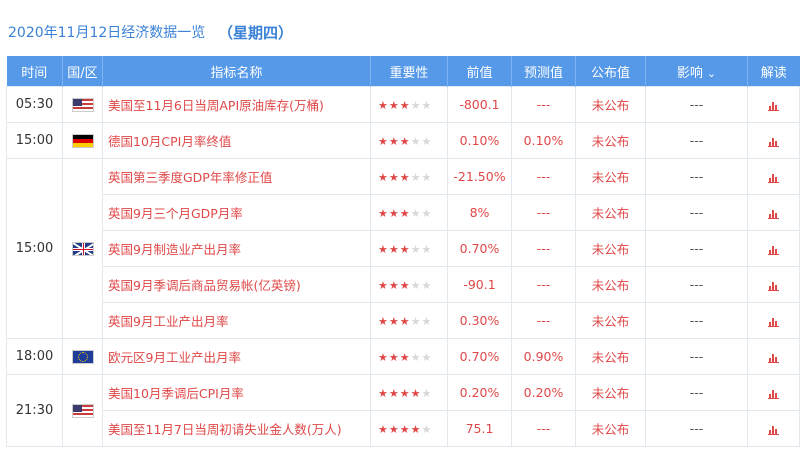  I want to click on indicator-name-link: 德国10月CPI月率终值, so click(236, 140).